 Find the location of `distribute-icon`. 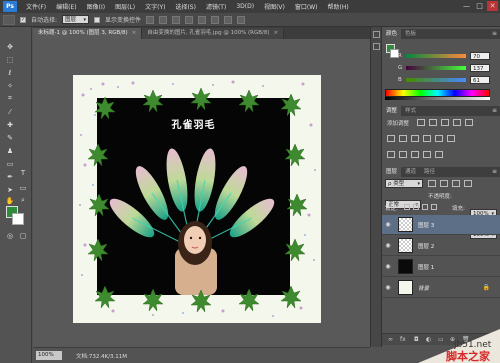

distribute-icon is located at coordinates (228, 19).